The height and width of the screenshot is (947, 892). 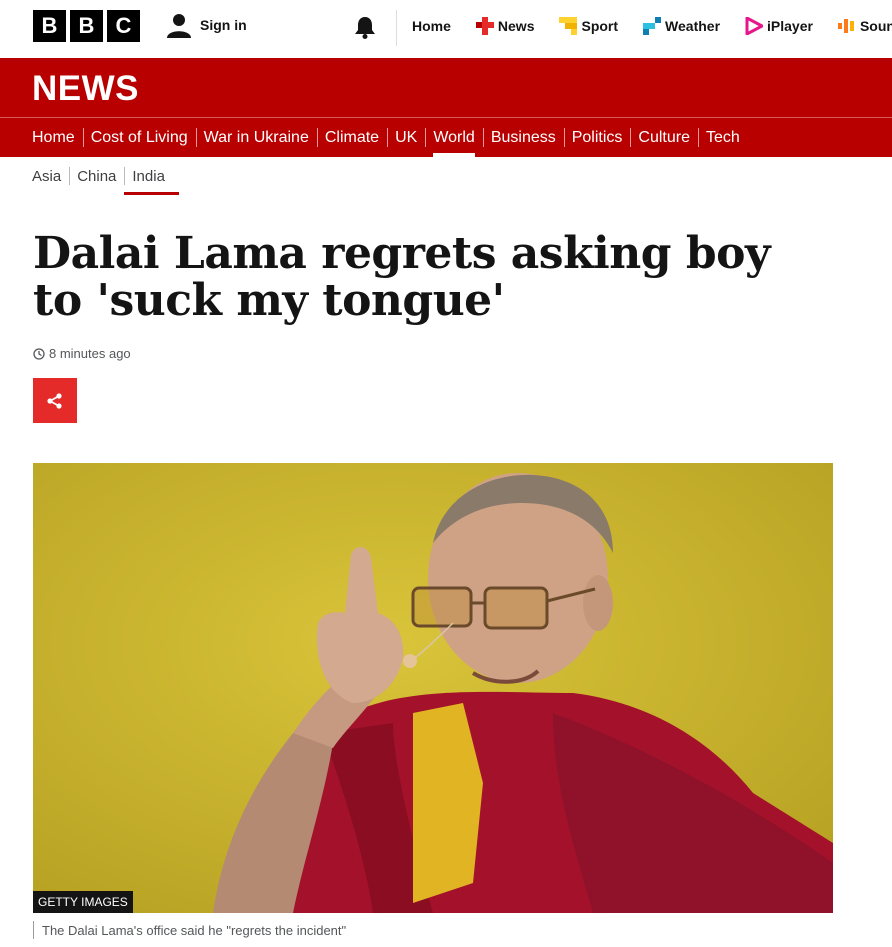 I want to click on bell-icon, so click(x=365, y=28).